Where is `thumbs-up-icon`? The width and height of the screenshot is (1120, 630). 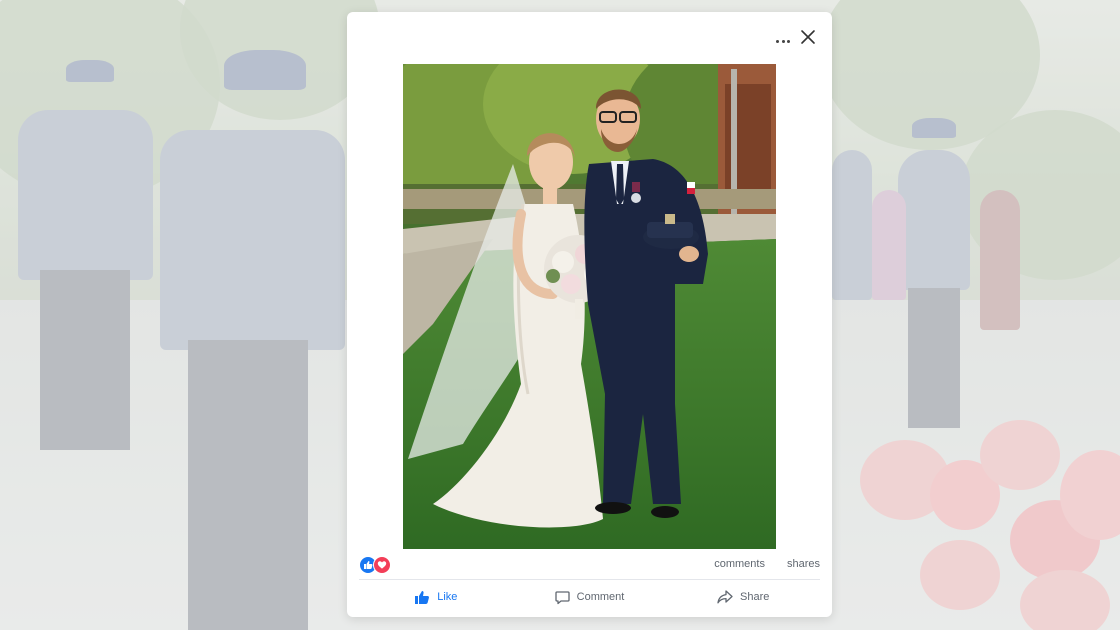
thumbs-up-icon is located at coordinates (422, 597).